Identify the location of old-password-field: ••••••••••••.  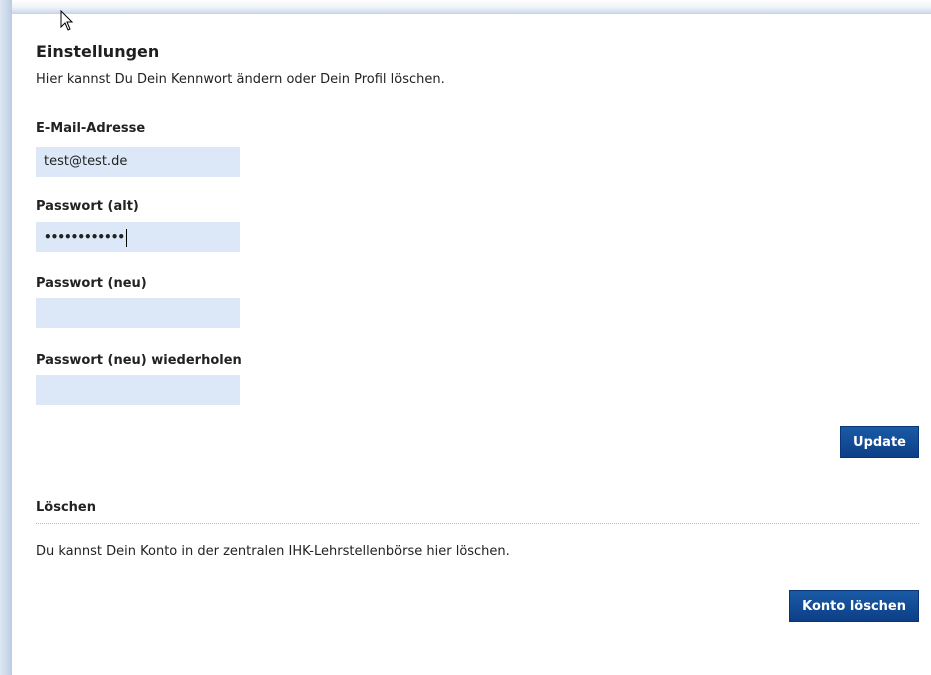
(138, 237).